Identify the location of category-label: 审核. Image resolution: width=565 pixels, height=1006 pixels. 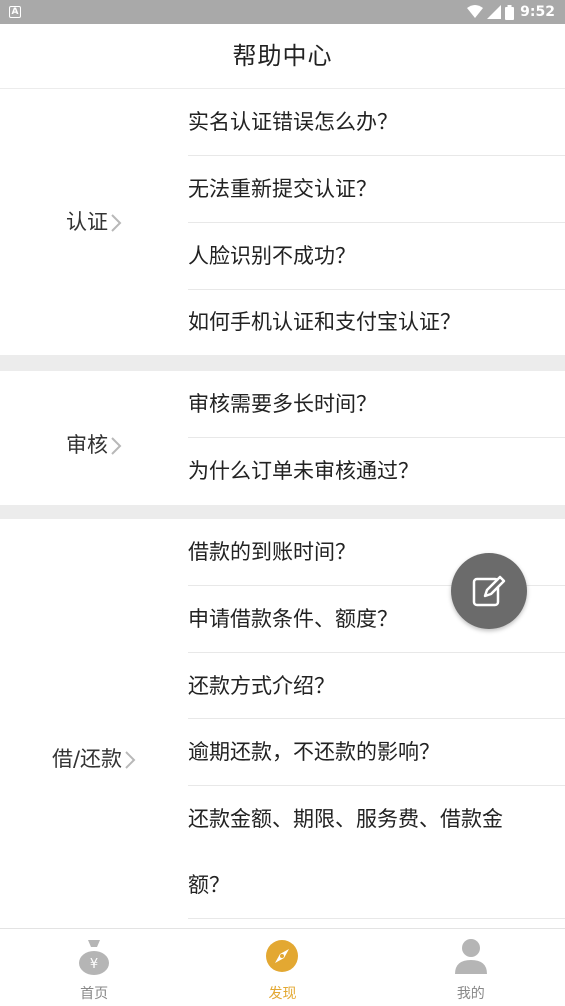
(87, 445).